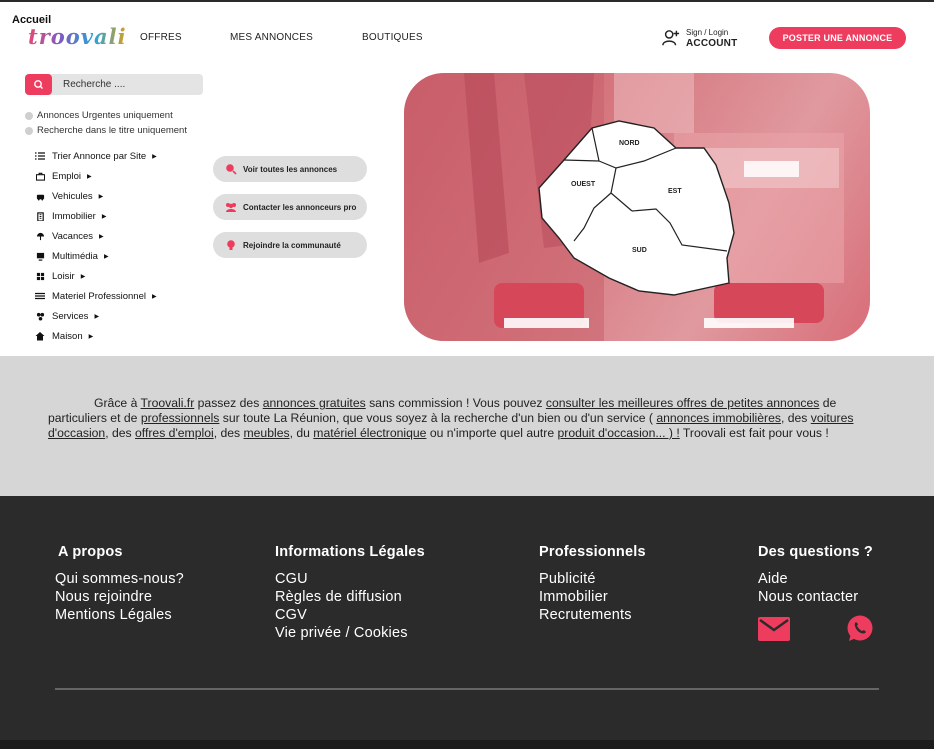 The image size is (934, 749). I want to click on footer-link: CGU, so click(350, 579).